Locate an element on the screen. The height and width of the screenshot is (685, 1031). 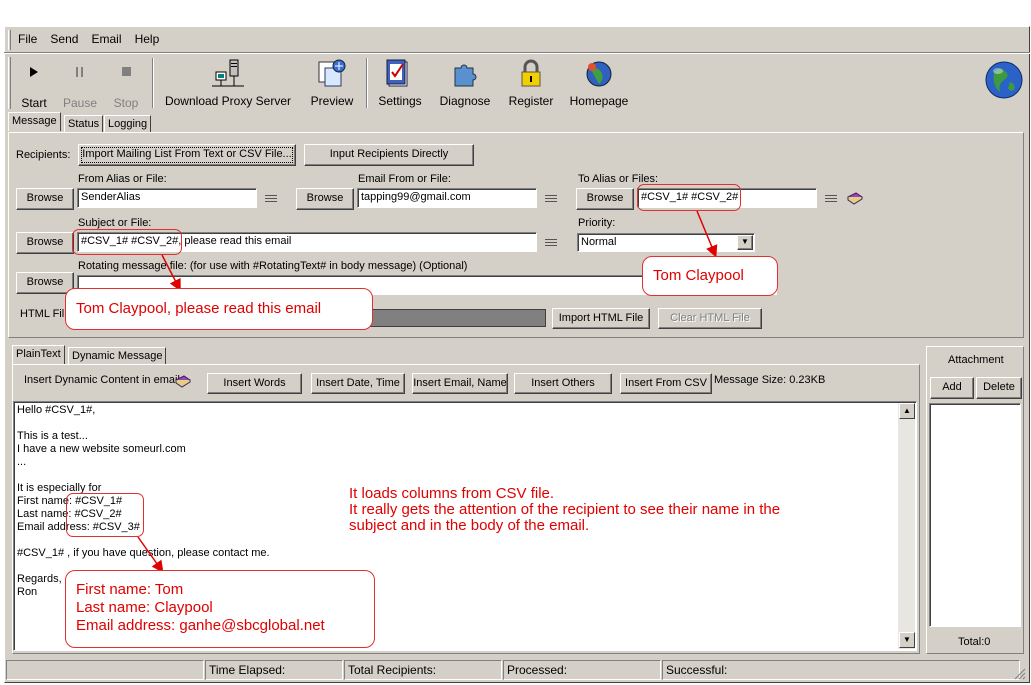
tab-plaintext: PlainText is located at coordinates (38, 354).